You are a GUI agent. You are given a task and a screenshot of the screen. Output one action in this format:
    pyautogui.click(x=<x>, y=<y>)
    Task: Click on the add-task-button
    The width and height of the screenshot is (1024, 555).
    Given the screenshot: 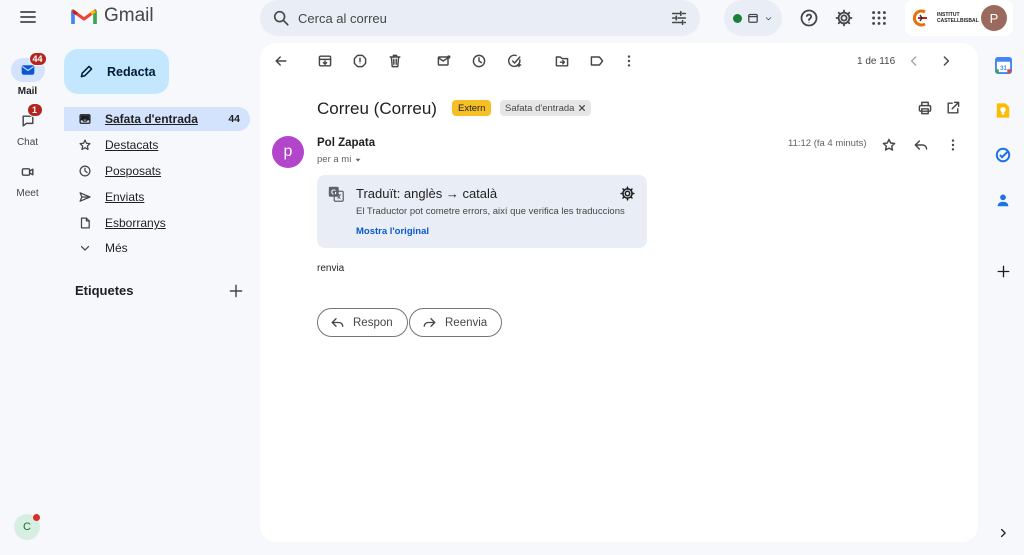 What is the action you would take?
    pyautogui.click(x=515, y=61)
    